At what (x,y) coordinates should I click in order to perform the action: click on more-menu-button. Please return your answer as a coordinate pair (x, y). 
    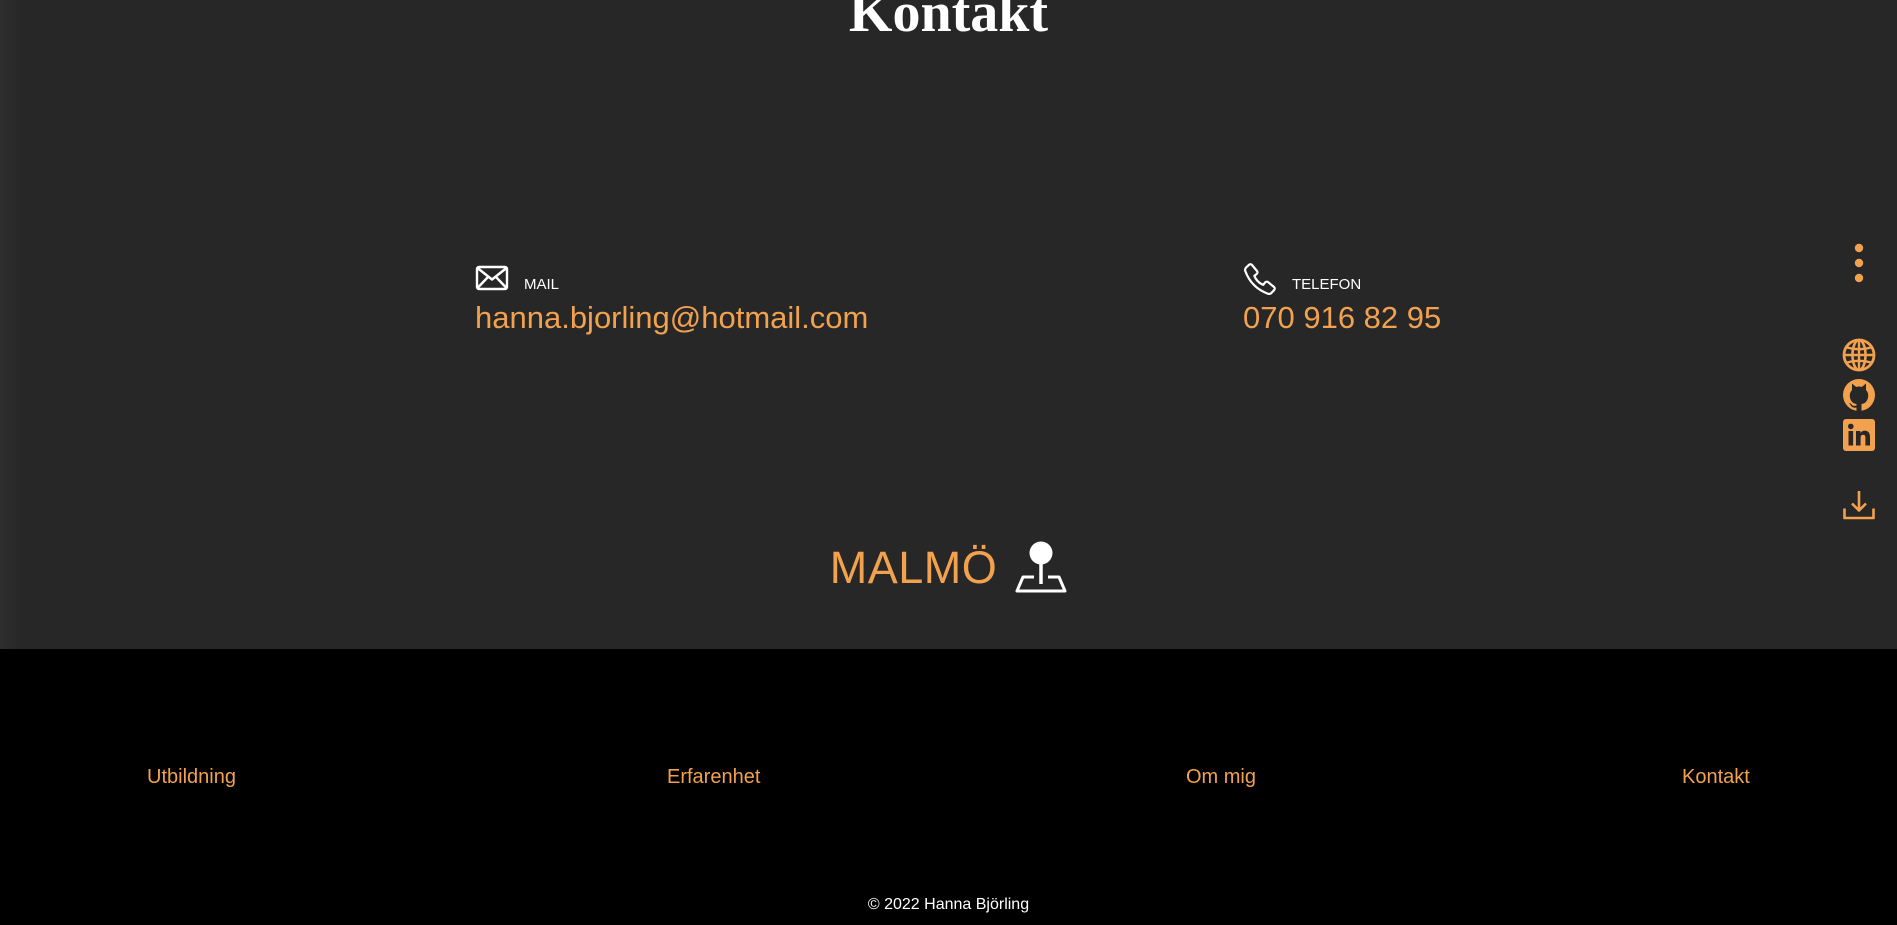
    Looking at the image, I should click on (1859, 264).